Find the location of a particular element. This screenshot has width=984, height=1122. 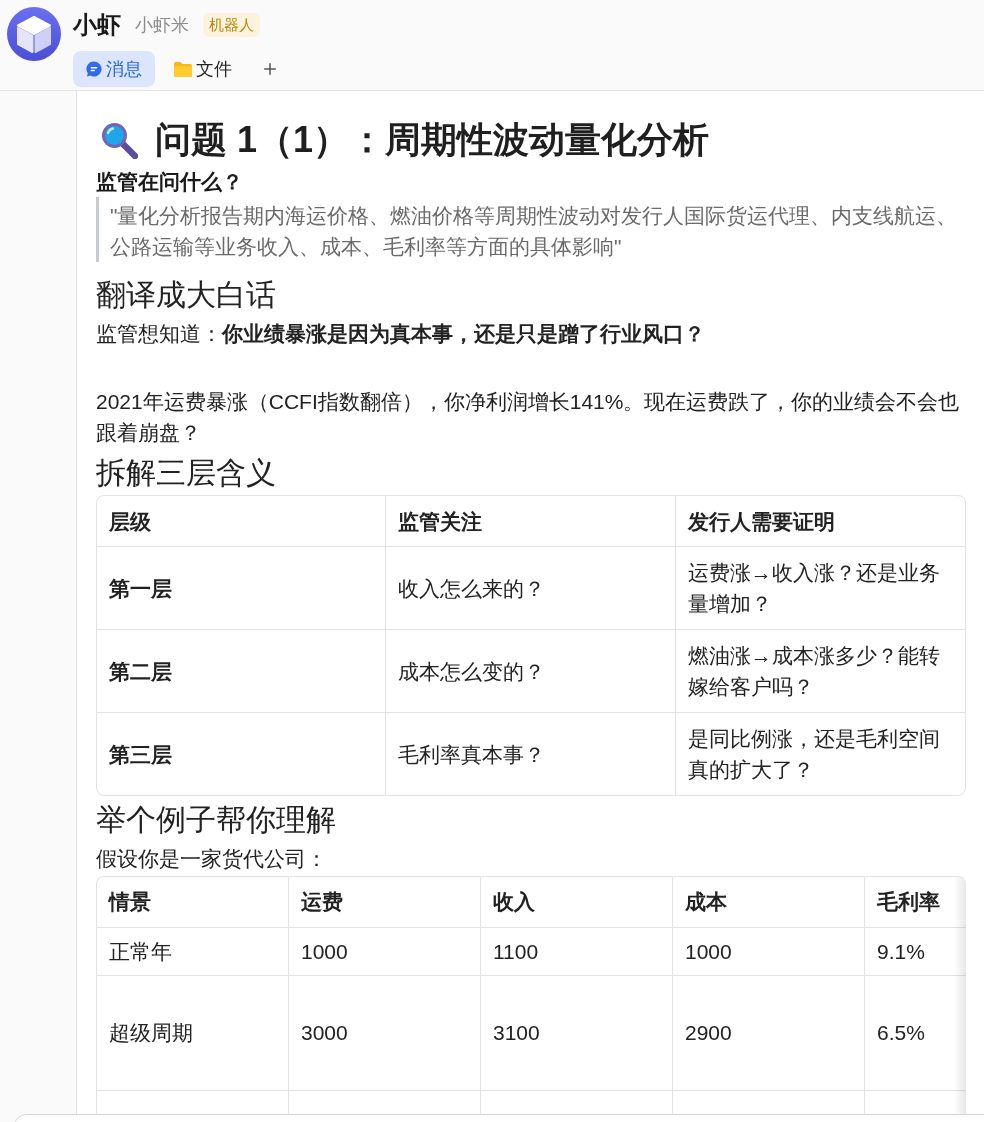

avatar-cube-icon is located at coordinates (34, 34).